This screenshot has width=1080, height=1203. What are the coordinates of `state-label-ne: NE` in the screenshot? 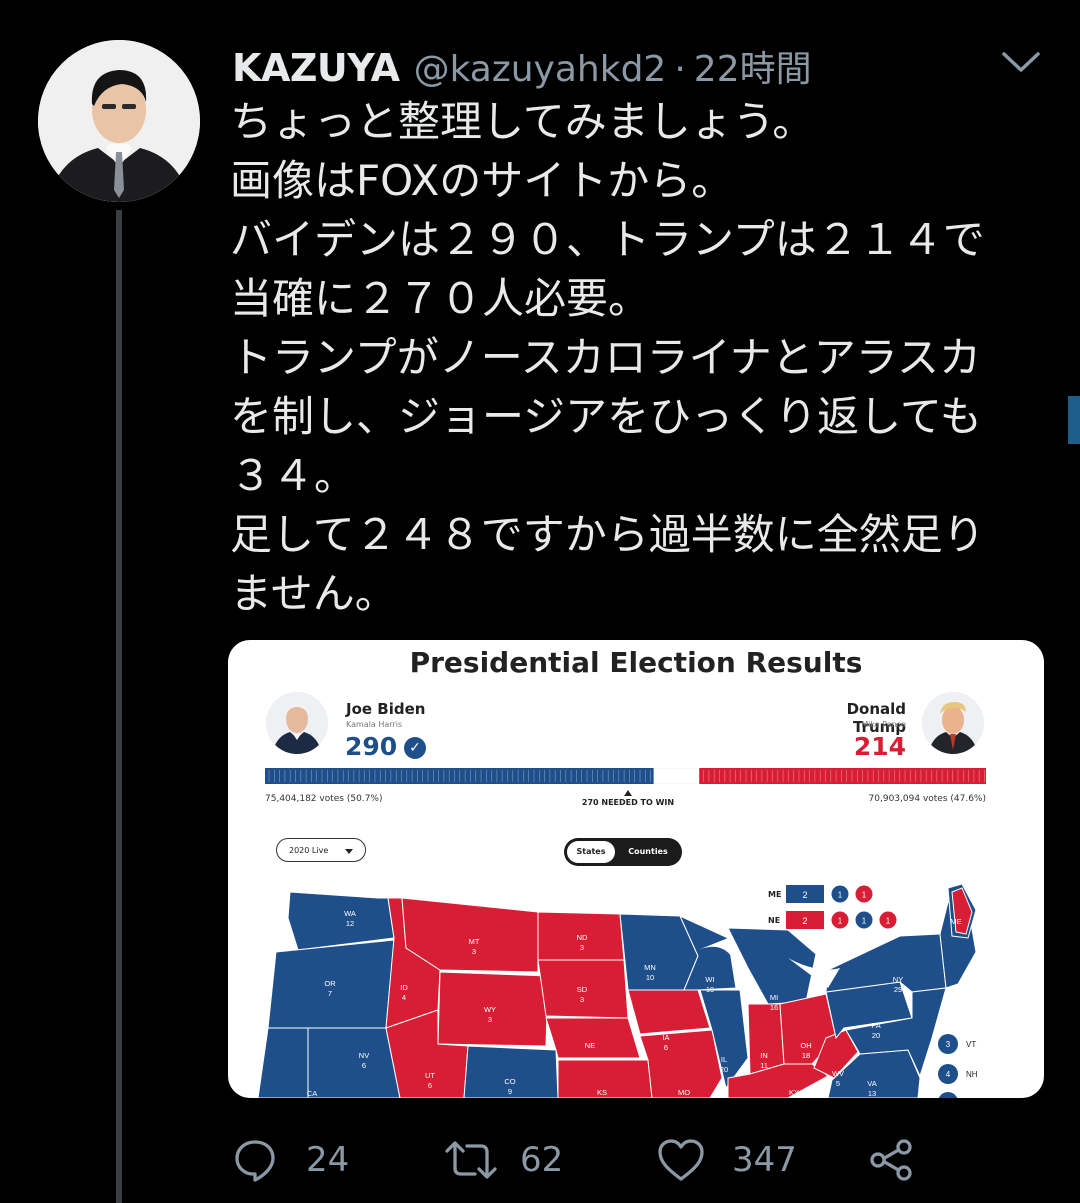 It's located at (590, 1045).